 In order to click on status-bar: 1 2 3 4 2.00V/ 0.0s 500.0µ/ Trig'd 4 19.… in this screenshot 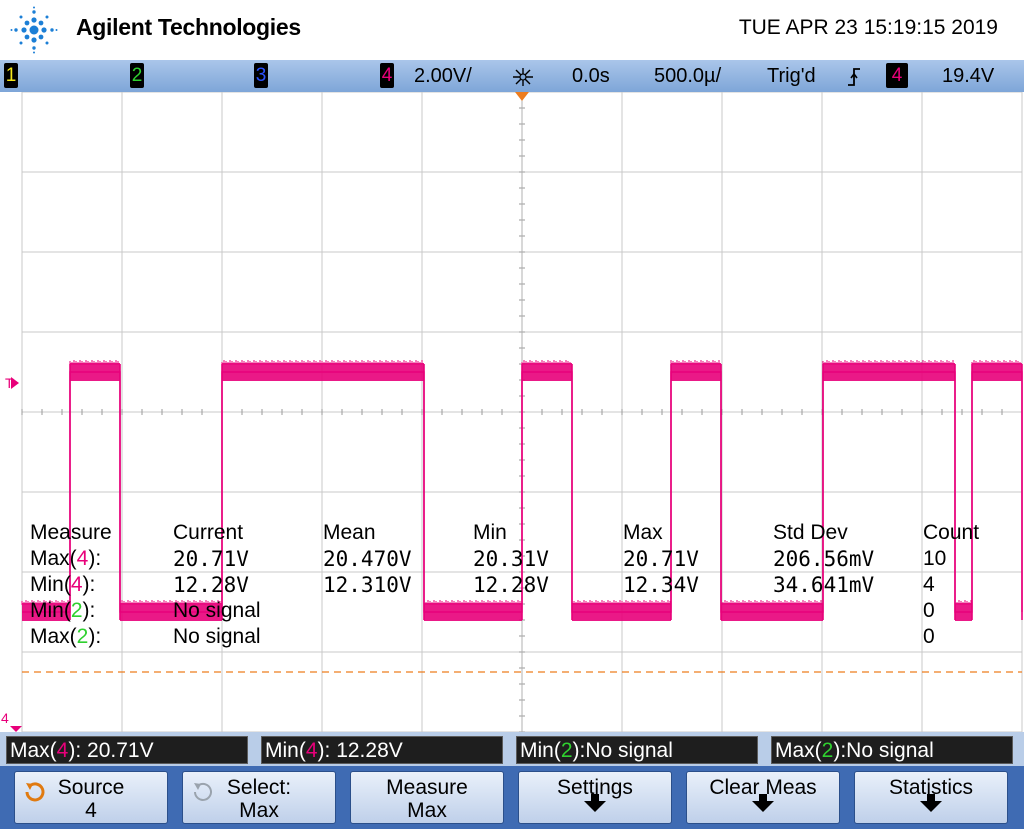, I will do `click(512, 76)`.